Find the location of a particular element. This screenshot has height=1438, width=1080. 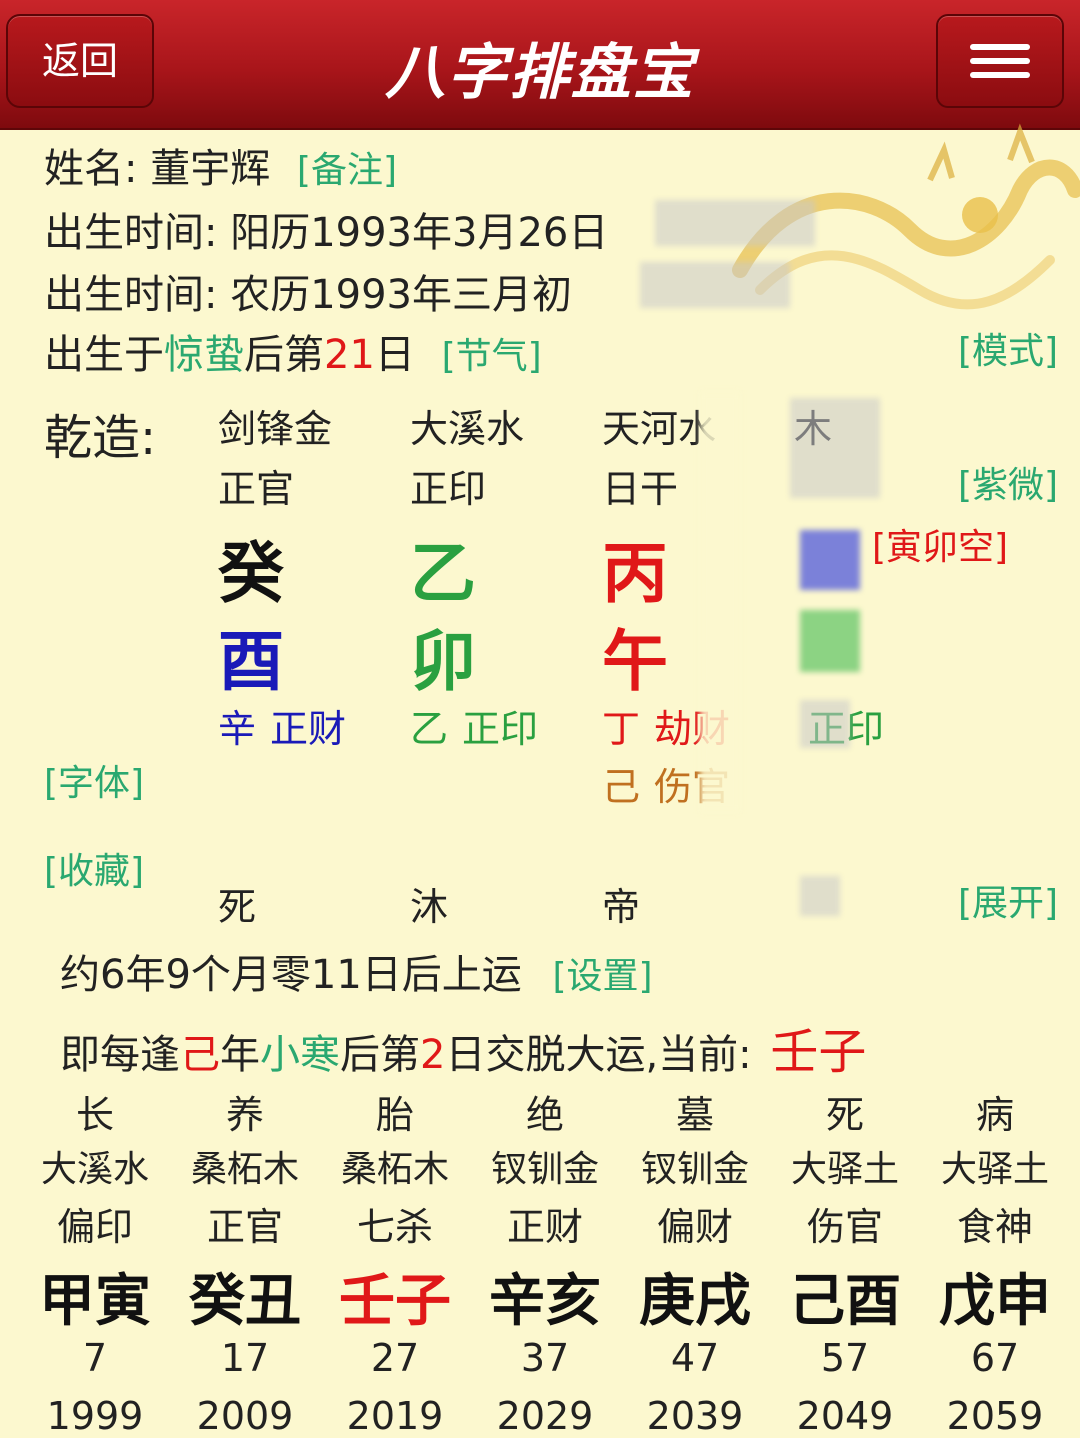

dayun-ganzhi: 壬子 is located at coordinates (395, 1296).